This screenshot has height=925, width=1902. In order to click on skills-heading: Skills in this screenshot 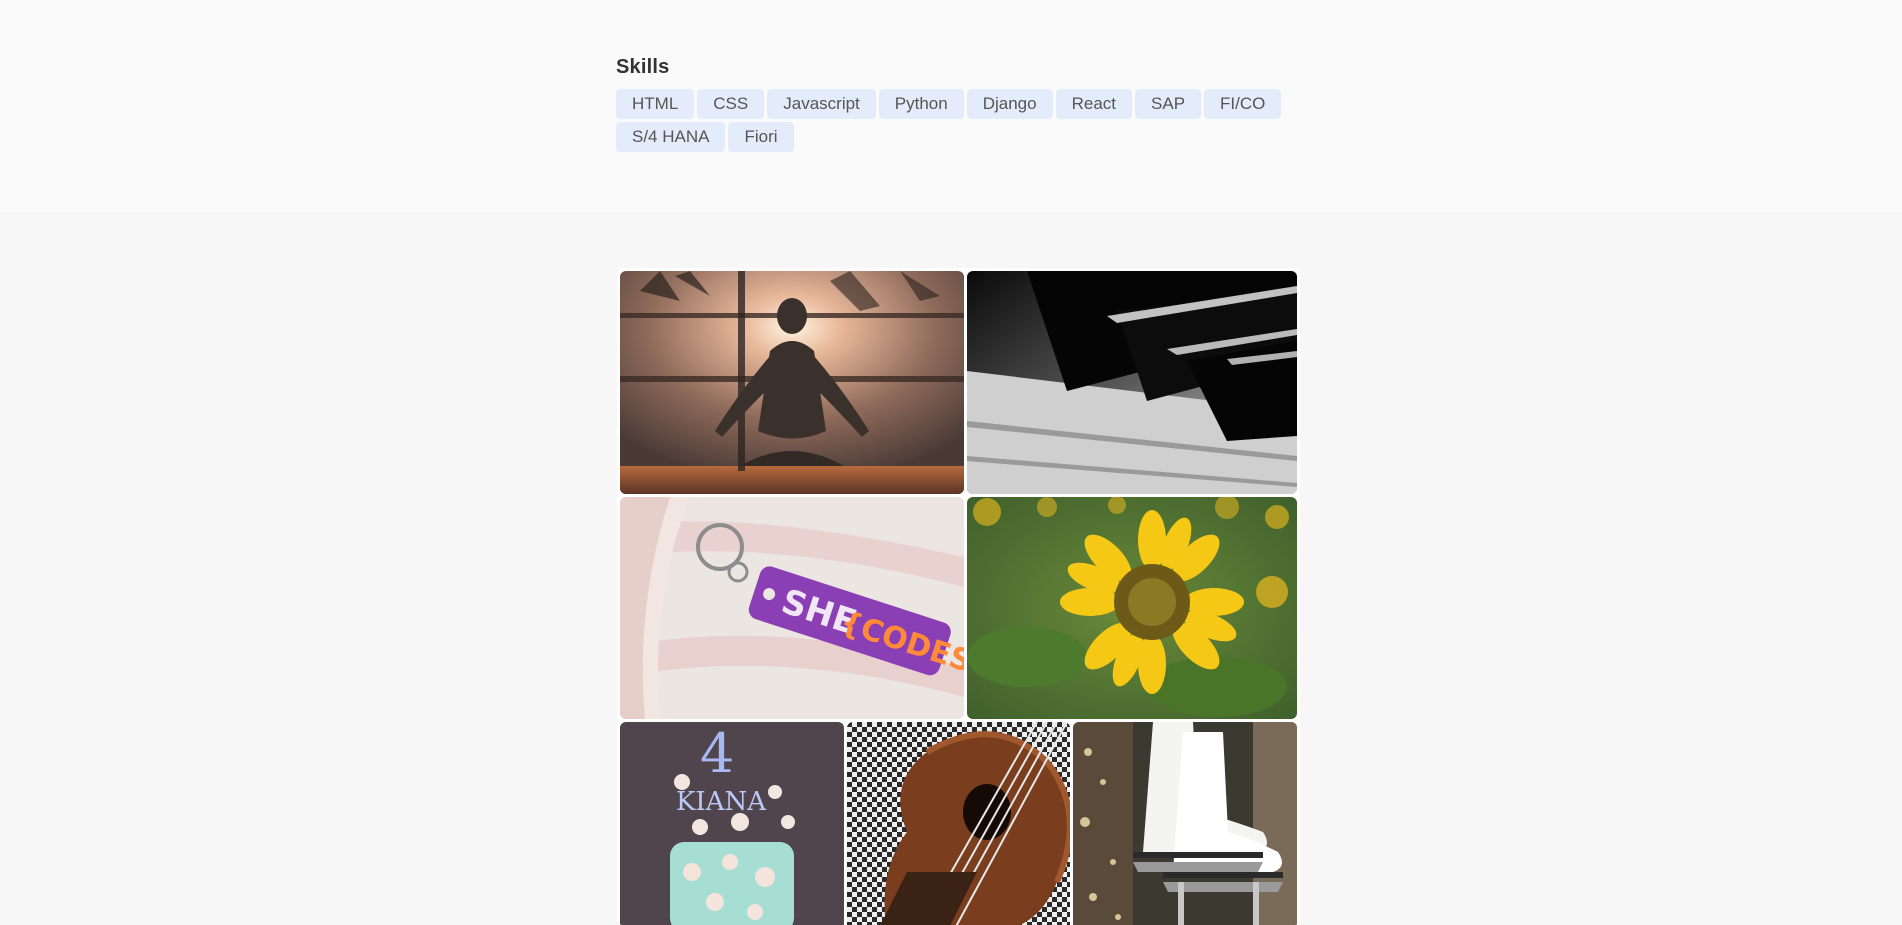, I will do `click(643, 67)`.